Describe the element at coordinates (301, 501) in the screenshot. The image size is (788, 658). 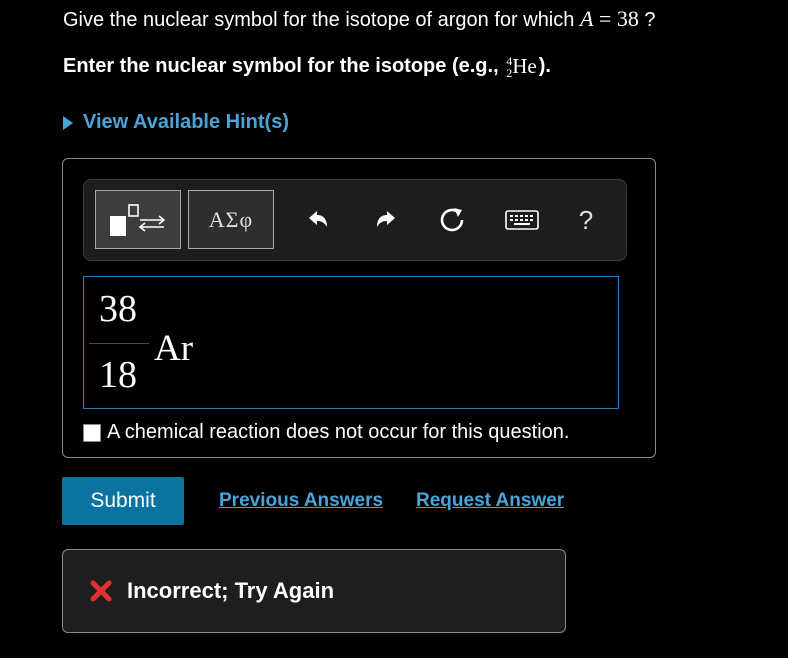
I see `previous-answers-link: Previous Answers` at that location.